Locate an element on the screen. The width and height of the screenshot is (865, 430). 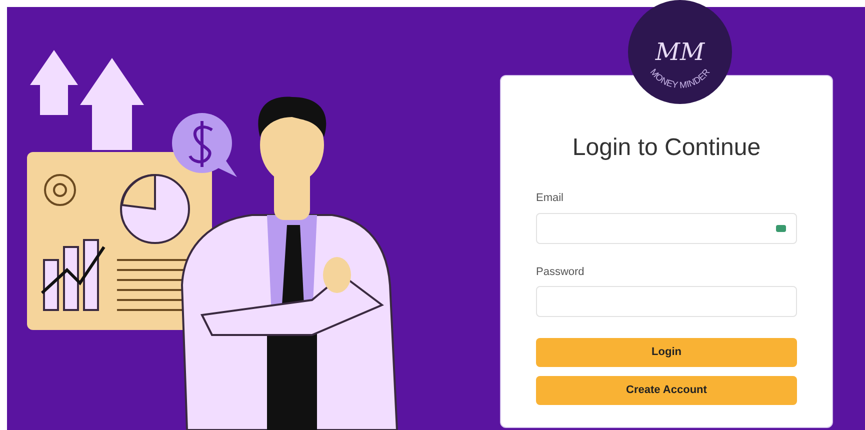
login-title: Login to Continue is located at coordinates (666, 148).